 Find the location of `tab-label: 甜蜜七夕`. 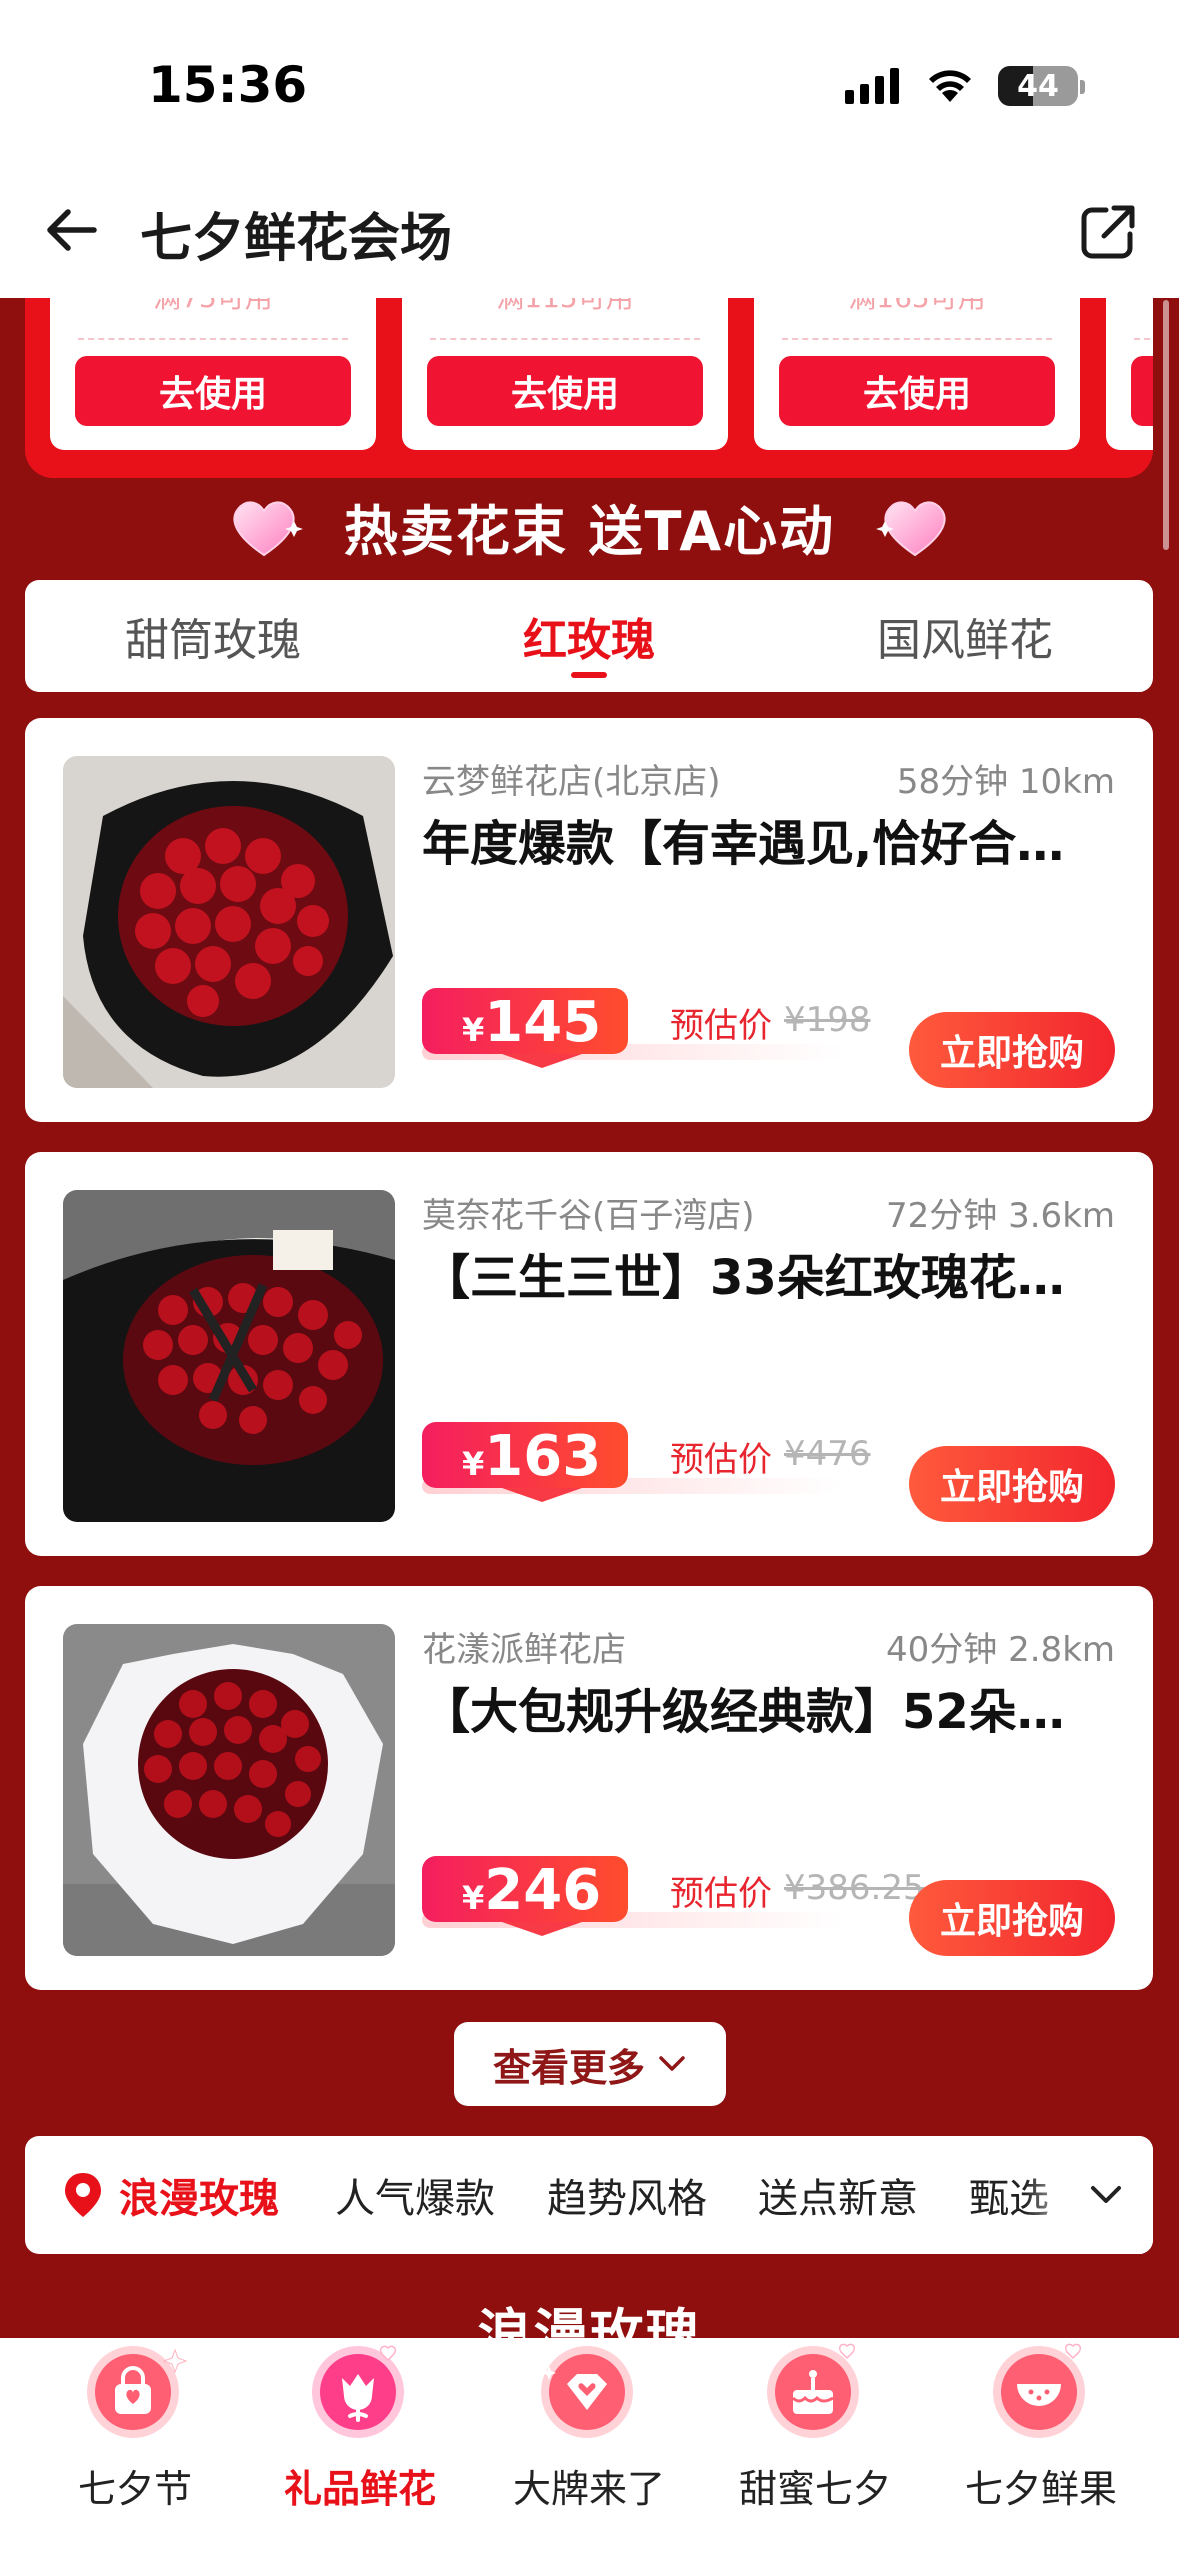

tab-label: 甜蜜七夕 is located at coordinates (814, 2489).